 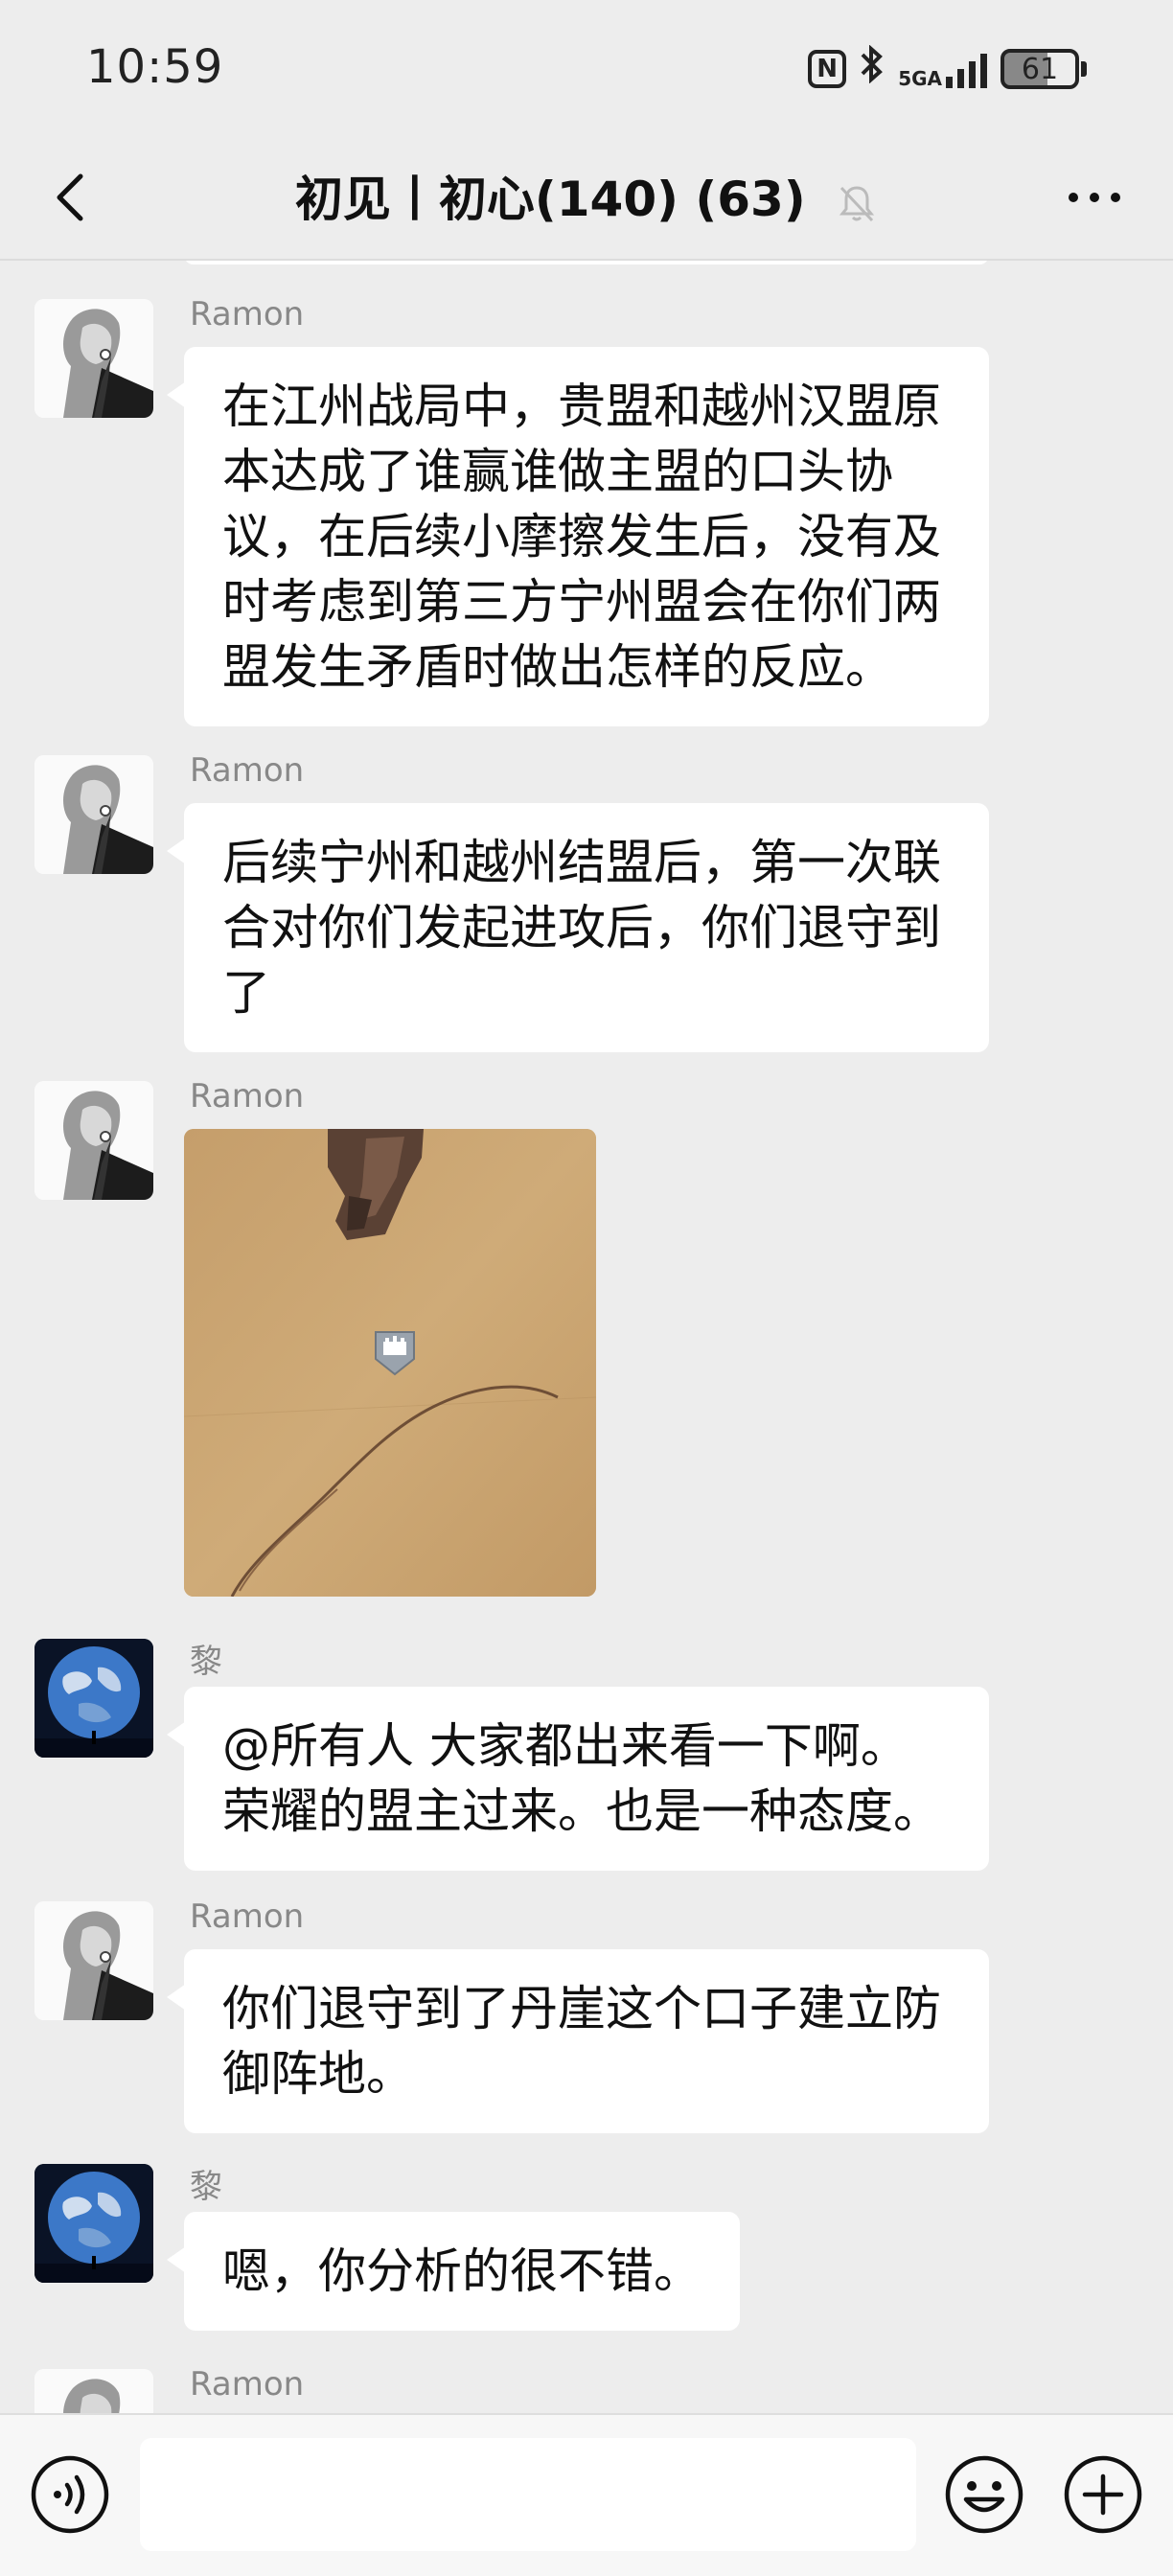 I want to click on voice-input-icon, so click(x=70, y=2494).